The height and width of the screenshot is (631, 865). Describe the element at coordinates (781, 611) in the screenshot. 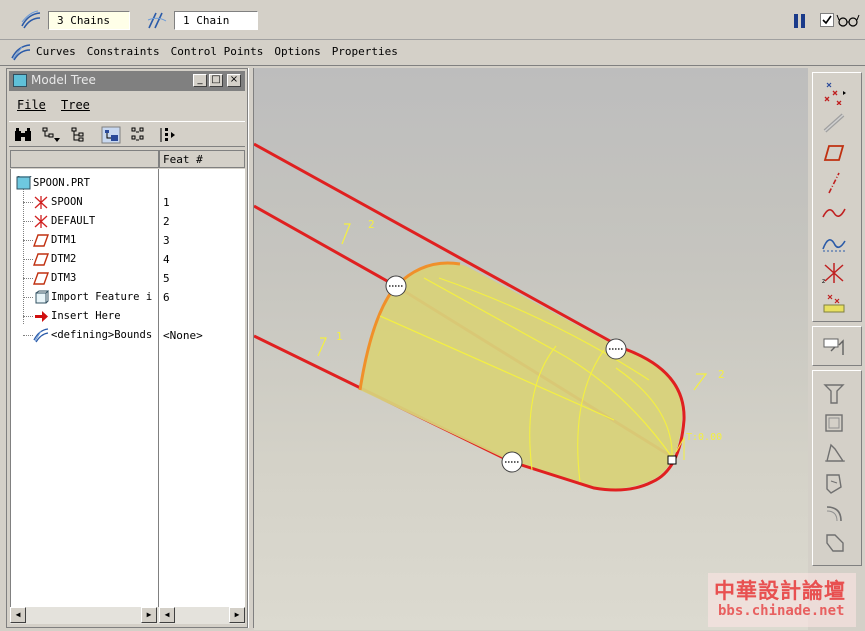

I see `watermark-url: bbs.chinade.net` at that location.